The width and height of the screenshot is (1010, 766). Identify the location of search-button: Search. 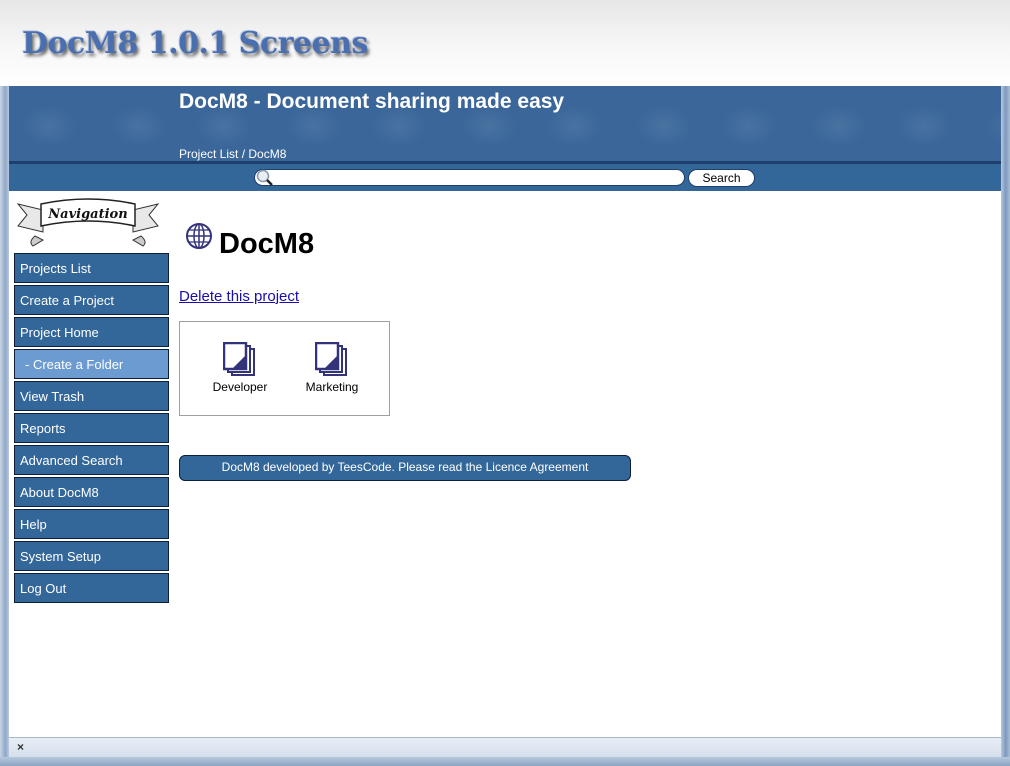
(721, 178).